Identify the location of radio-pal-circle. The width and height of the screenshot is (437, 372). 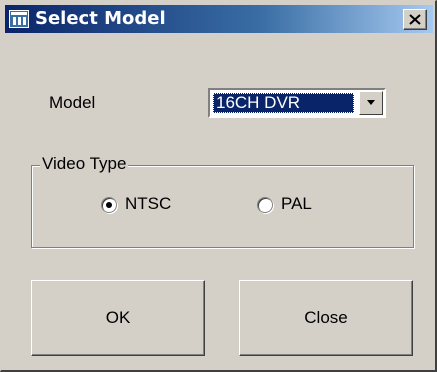
(265, 205).